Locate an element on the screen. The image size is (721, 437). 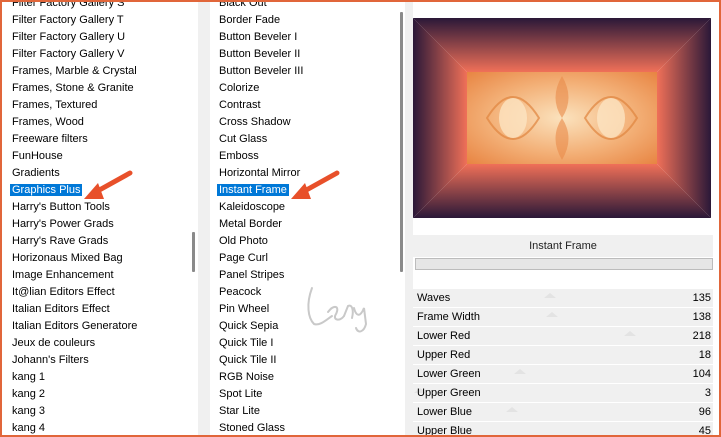
filter-list-item: Quick Tile II is located at coordinates (301, 360).